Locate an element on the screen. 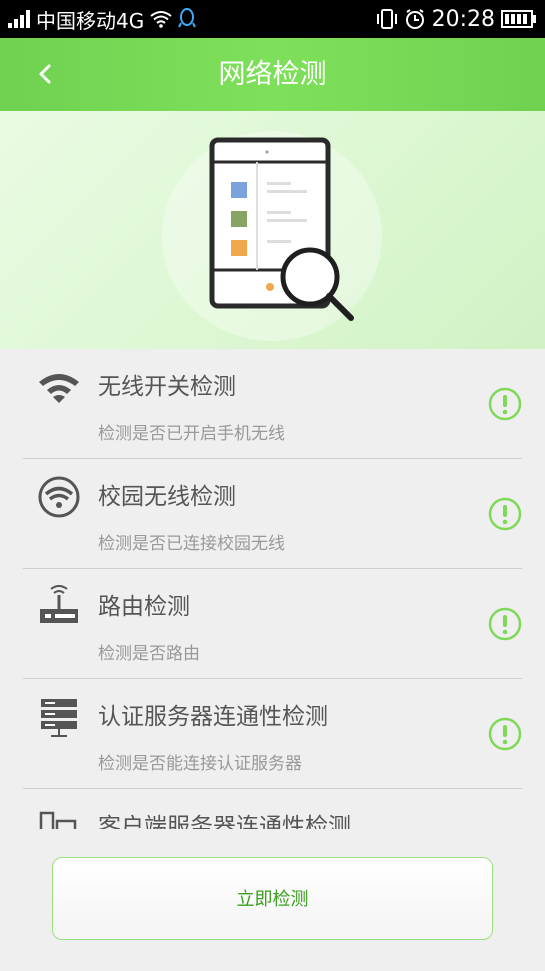  check-subtitle: 检测是否能连接认证服务器 is located at coordinates (200, 764).